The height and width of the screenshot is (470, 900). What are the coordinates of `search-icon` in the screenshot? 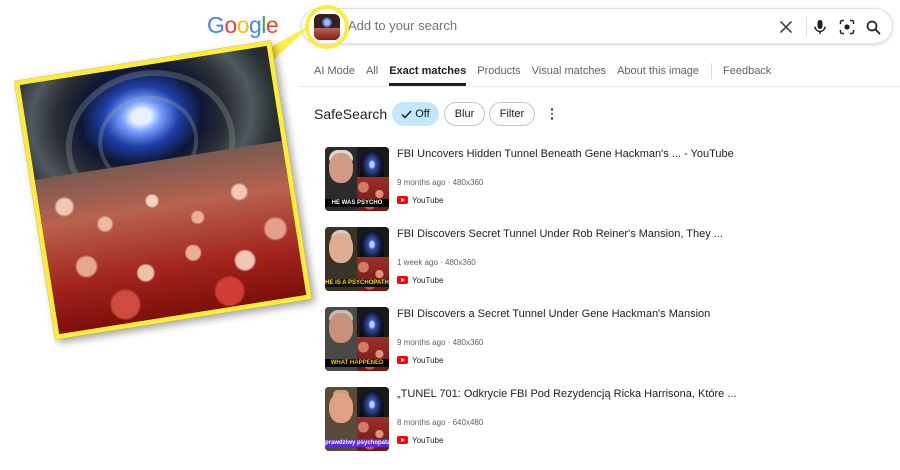 It's located at (873, 27).